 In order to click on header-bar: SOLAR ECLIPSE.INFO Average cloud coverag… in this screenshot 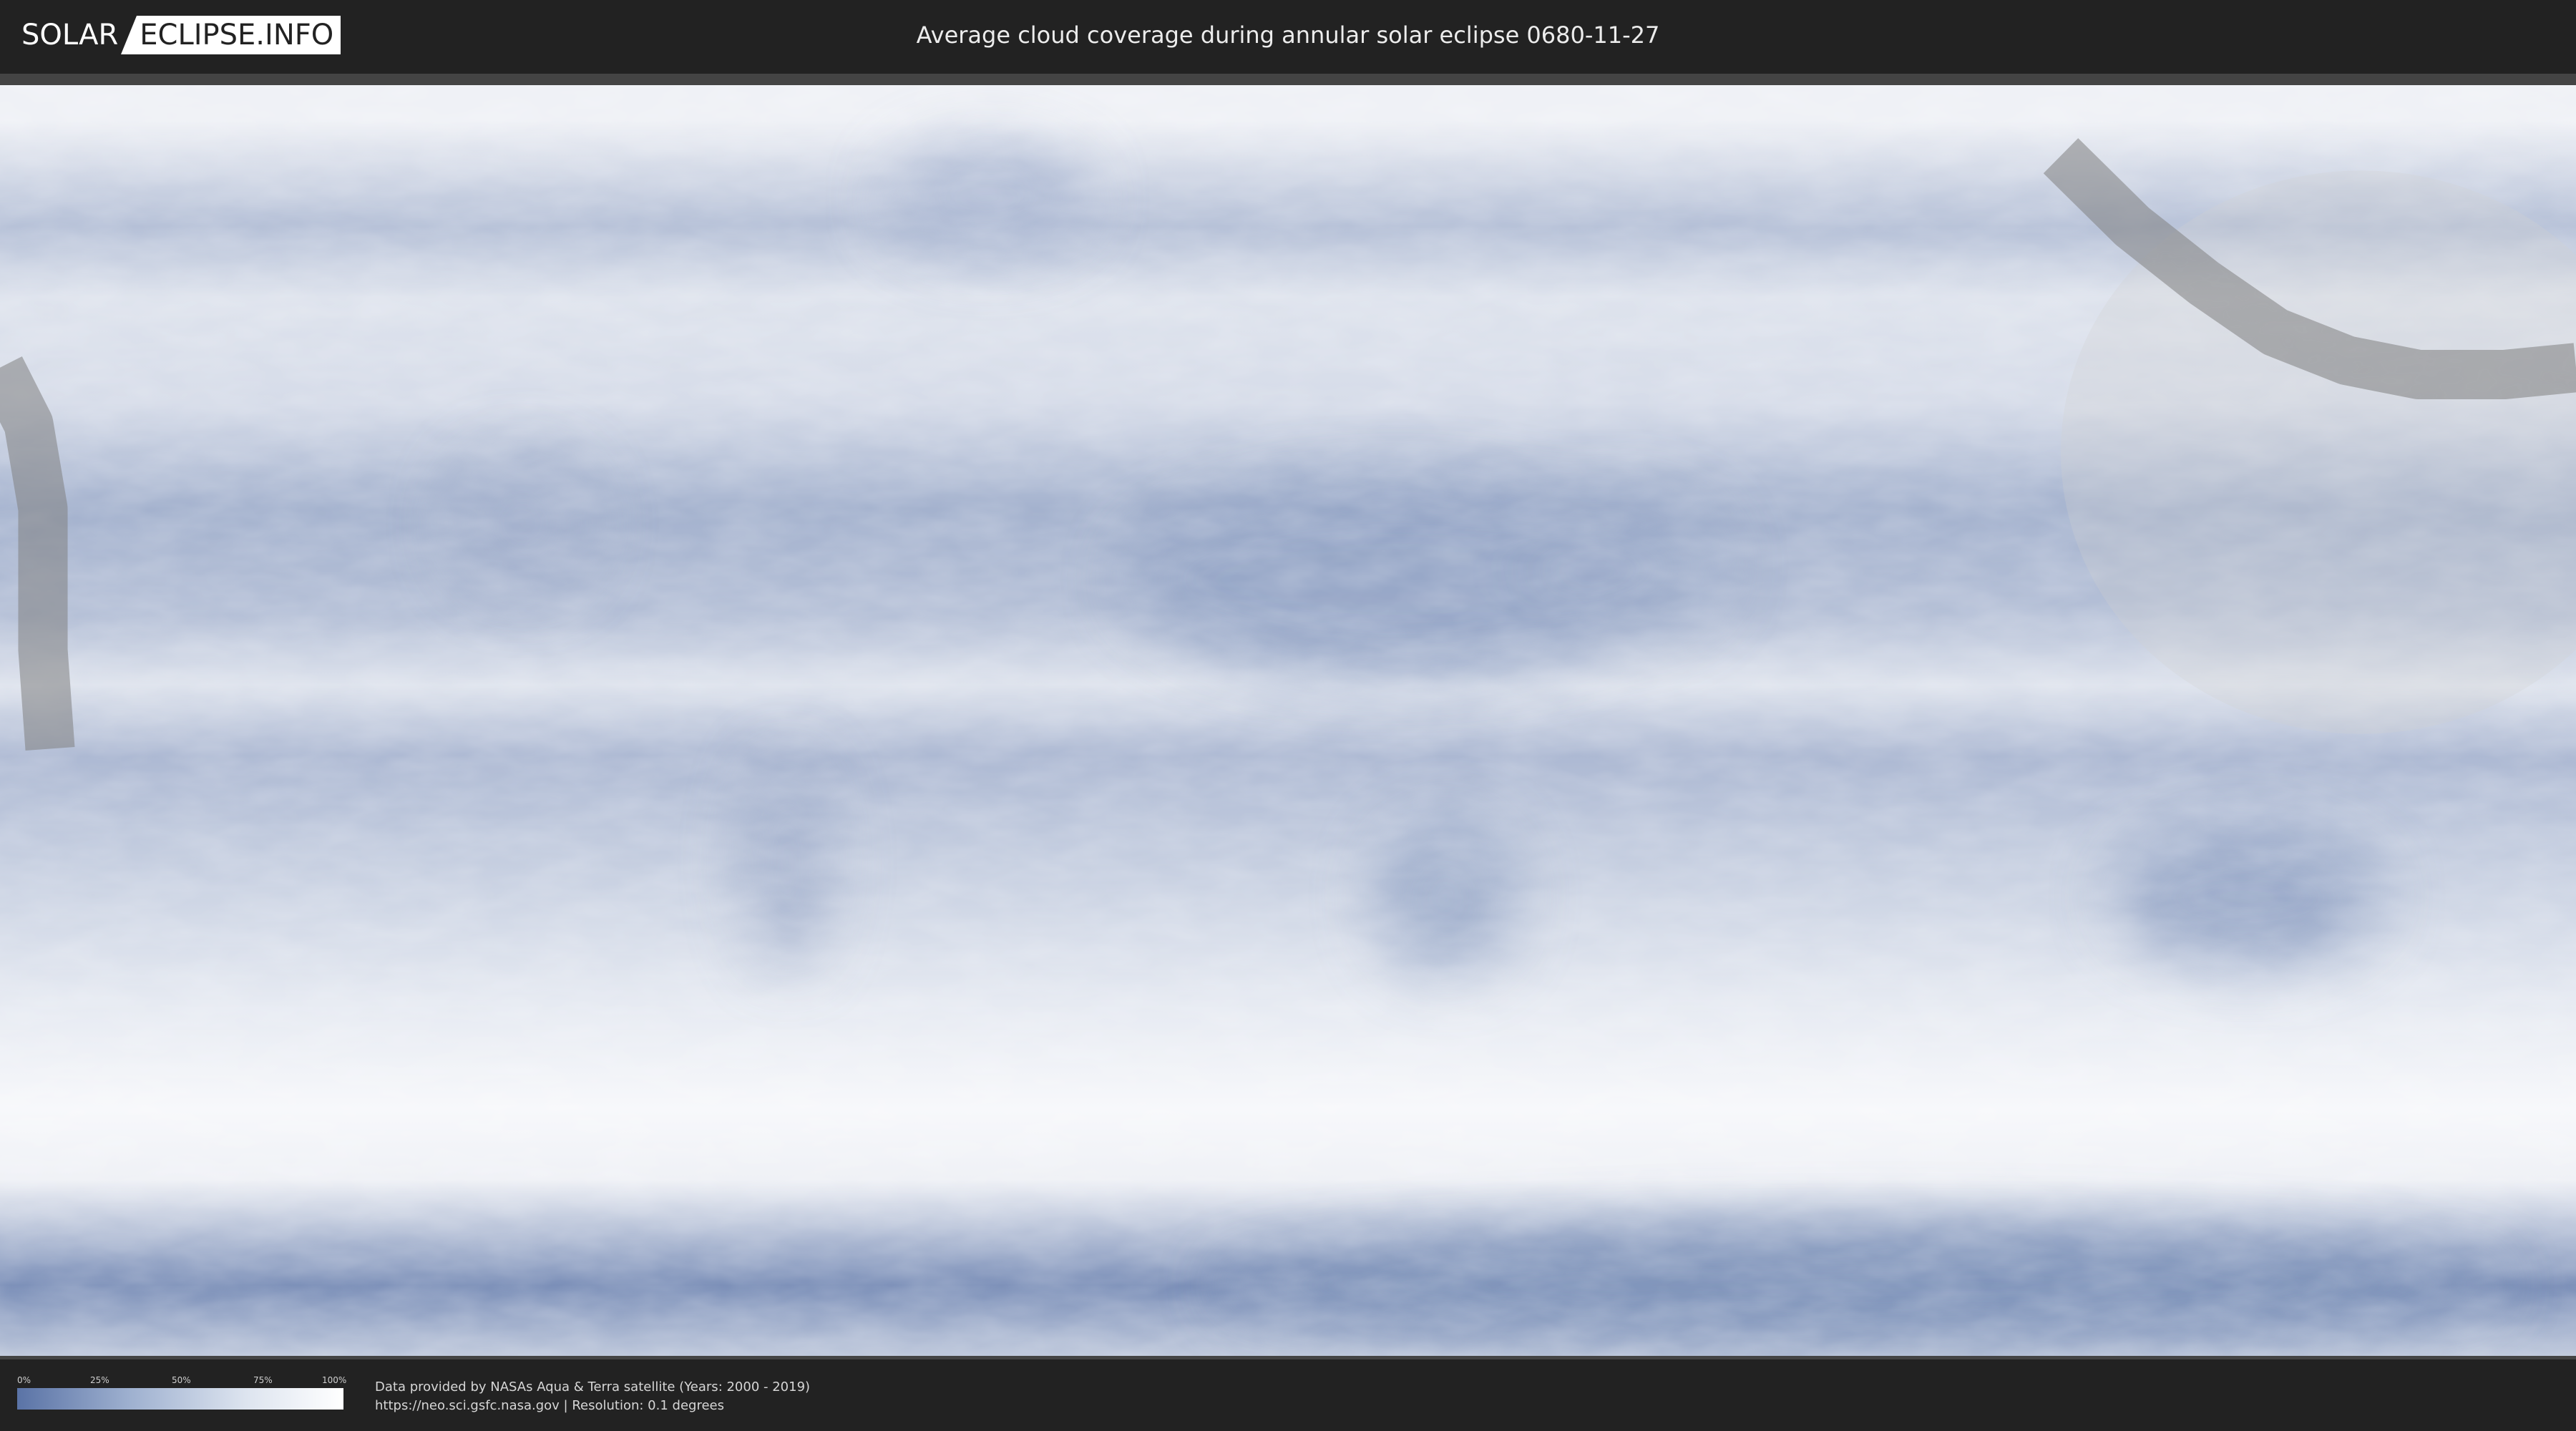, I will do `click(1288, 36)`.